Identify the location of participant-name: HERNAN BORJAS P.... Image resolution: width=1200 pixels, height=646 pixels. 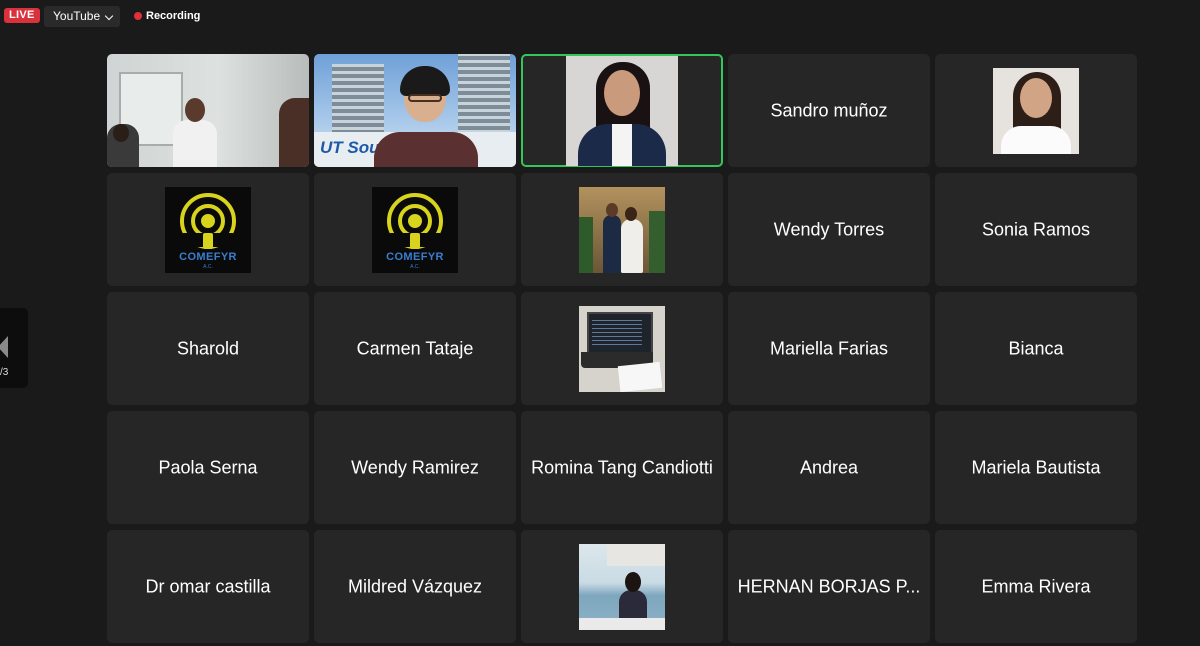
(829, 586).